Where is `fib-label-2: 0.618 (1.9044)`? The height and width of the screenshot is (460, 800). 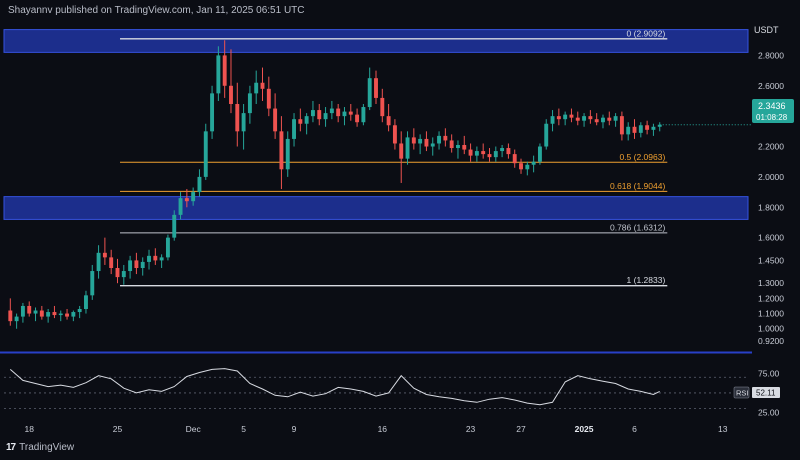 fib-label-2: 0.618 (1.9044) is located at coordinates (637, 186).